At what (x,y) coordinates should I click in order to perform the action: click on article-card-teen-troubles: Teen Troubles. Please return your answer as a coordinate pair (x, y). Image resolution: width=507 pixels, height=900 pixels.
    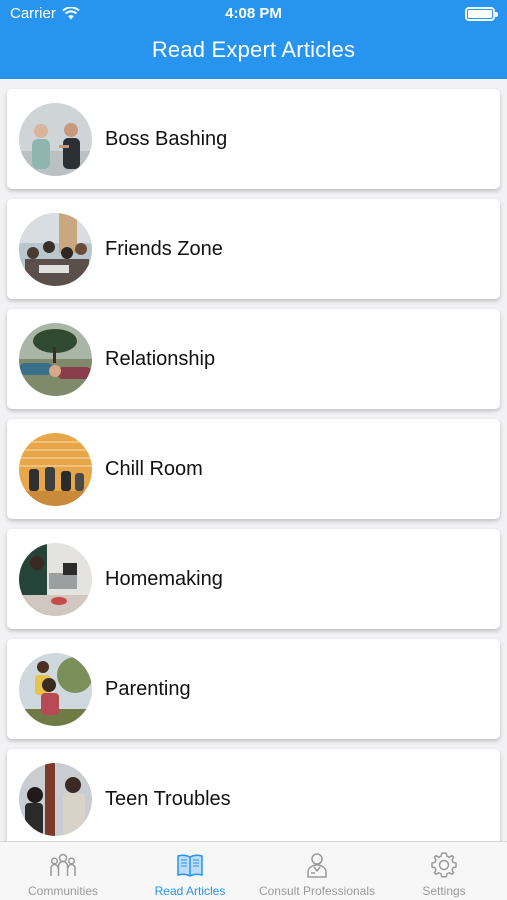
    Looking at the image, I should click on (253, 795).